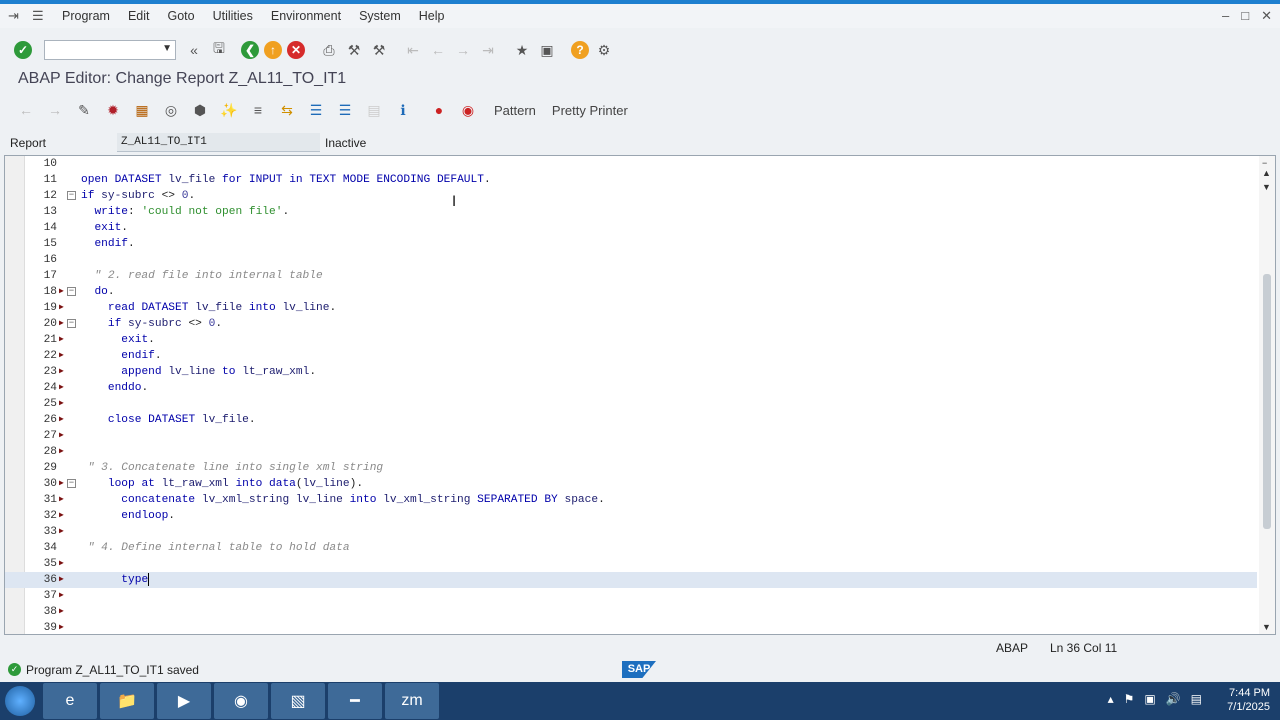 The height and width of the screenshot is (720, 1280). I want to click on volume-icon: 🔊, so click(1173, 699).